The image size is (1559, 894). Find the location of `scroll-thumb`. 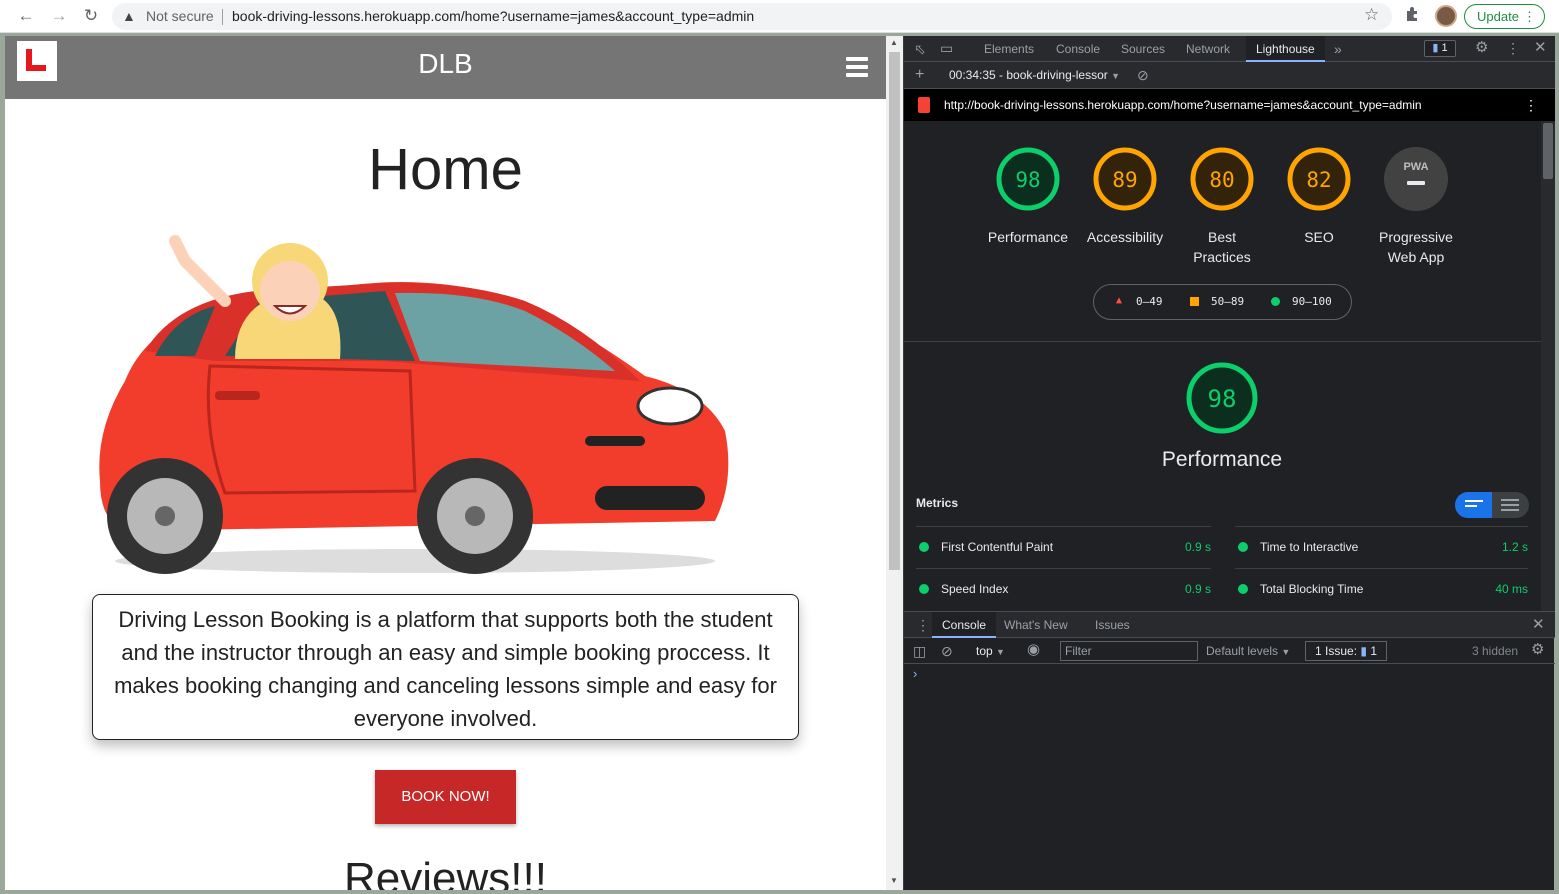

scroll-thumb is located at coordinates (894, 311).